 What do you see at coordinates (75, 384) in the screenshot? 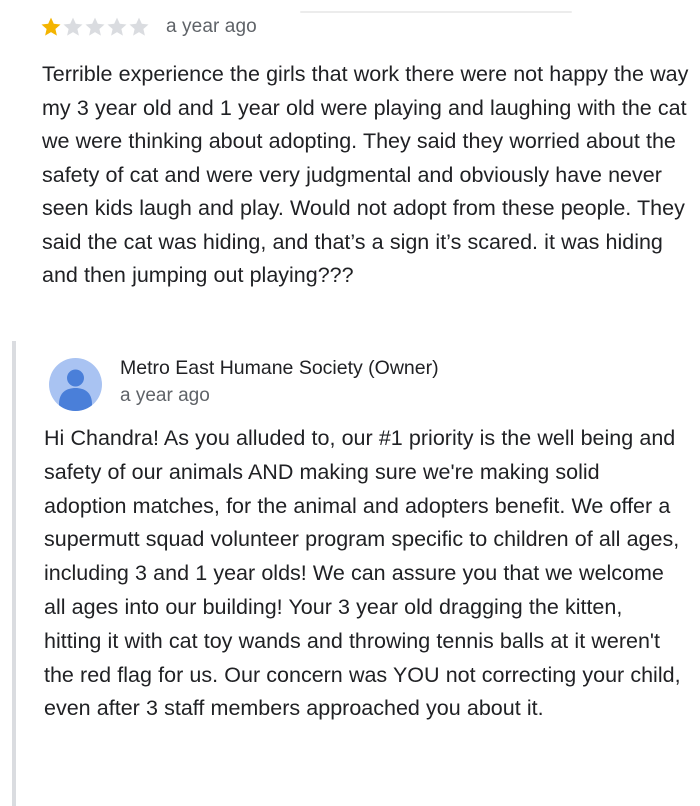
I see `person-avatar-icon` at bounding box center [75, 384].